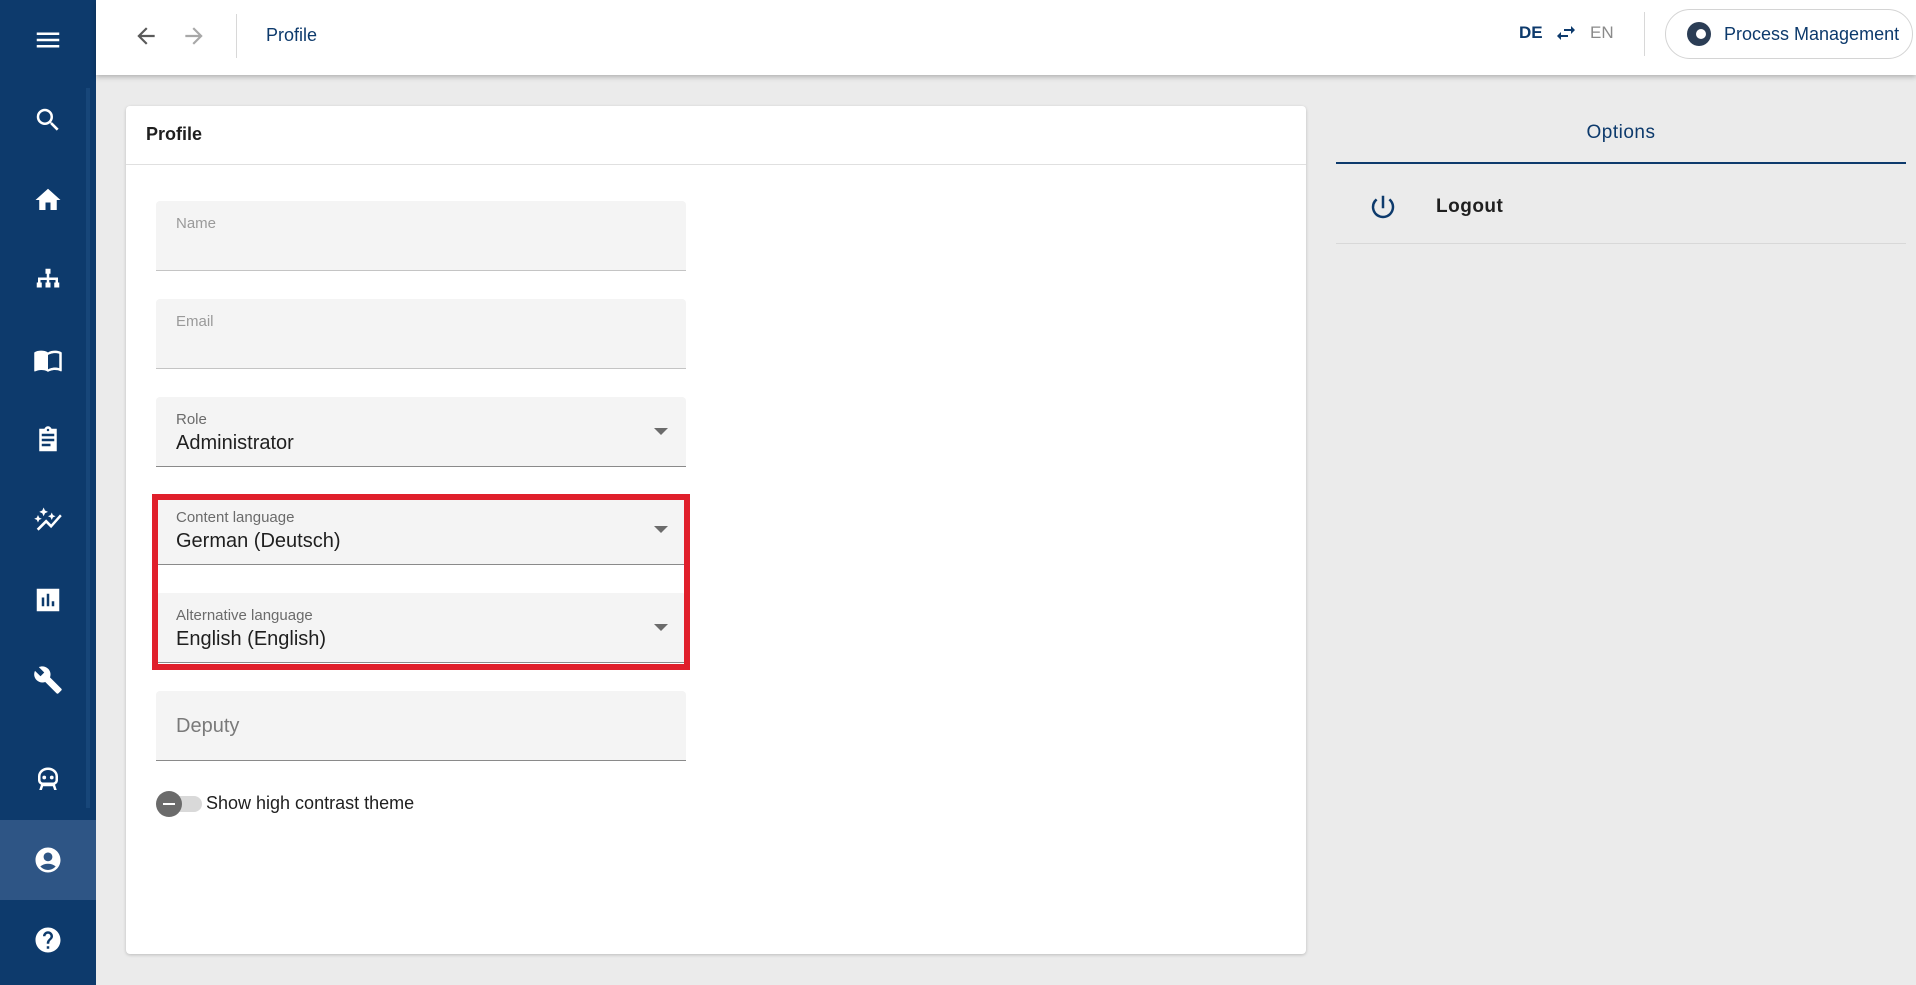  What do you see at coordinates (421, 628) in the screenshot?
I see `alternative-language-select: Alternative language English (English)` at bounding box center [421, 628].